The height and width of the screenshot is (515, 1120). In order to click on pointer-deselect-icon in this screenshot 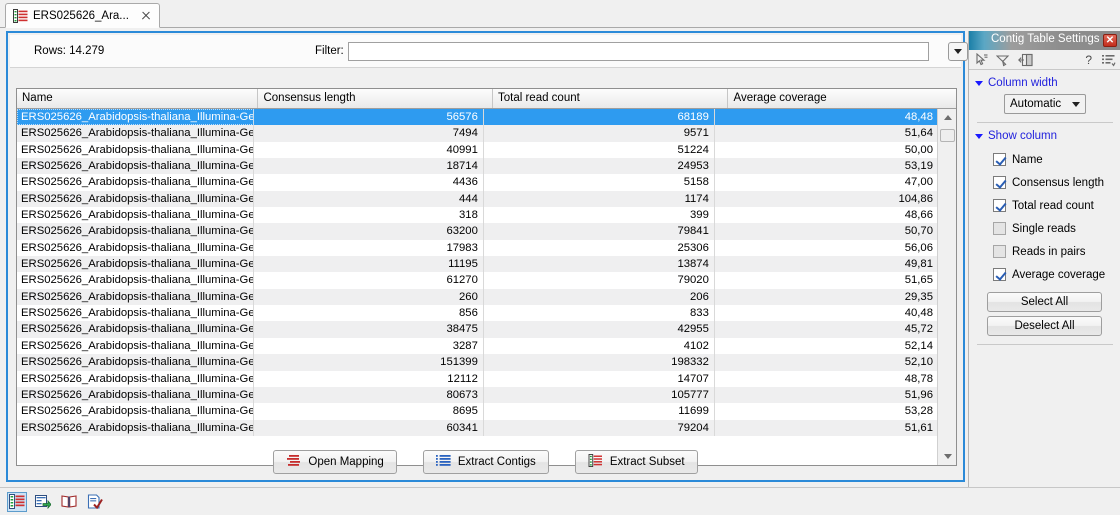, I will do `click(1003, 60)`.